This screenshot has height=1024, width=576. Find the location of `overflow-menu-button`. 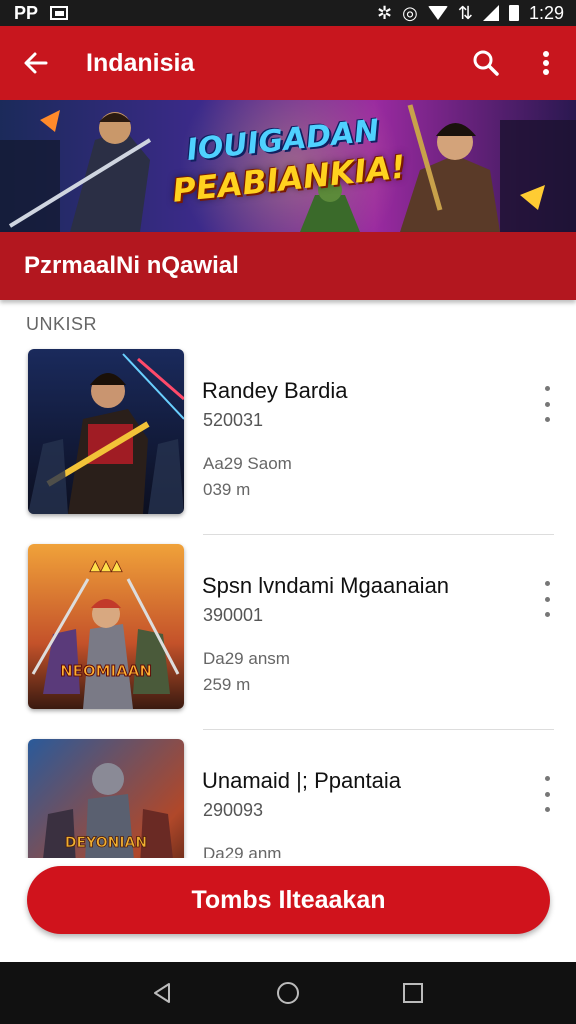

overflow-menu-button is located at coordinates (546, 63).